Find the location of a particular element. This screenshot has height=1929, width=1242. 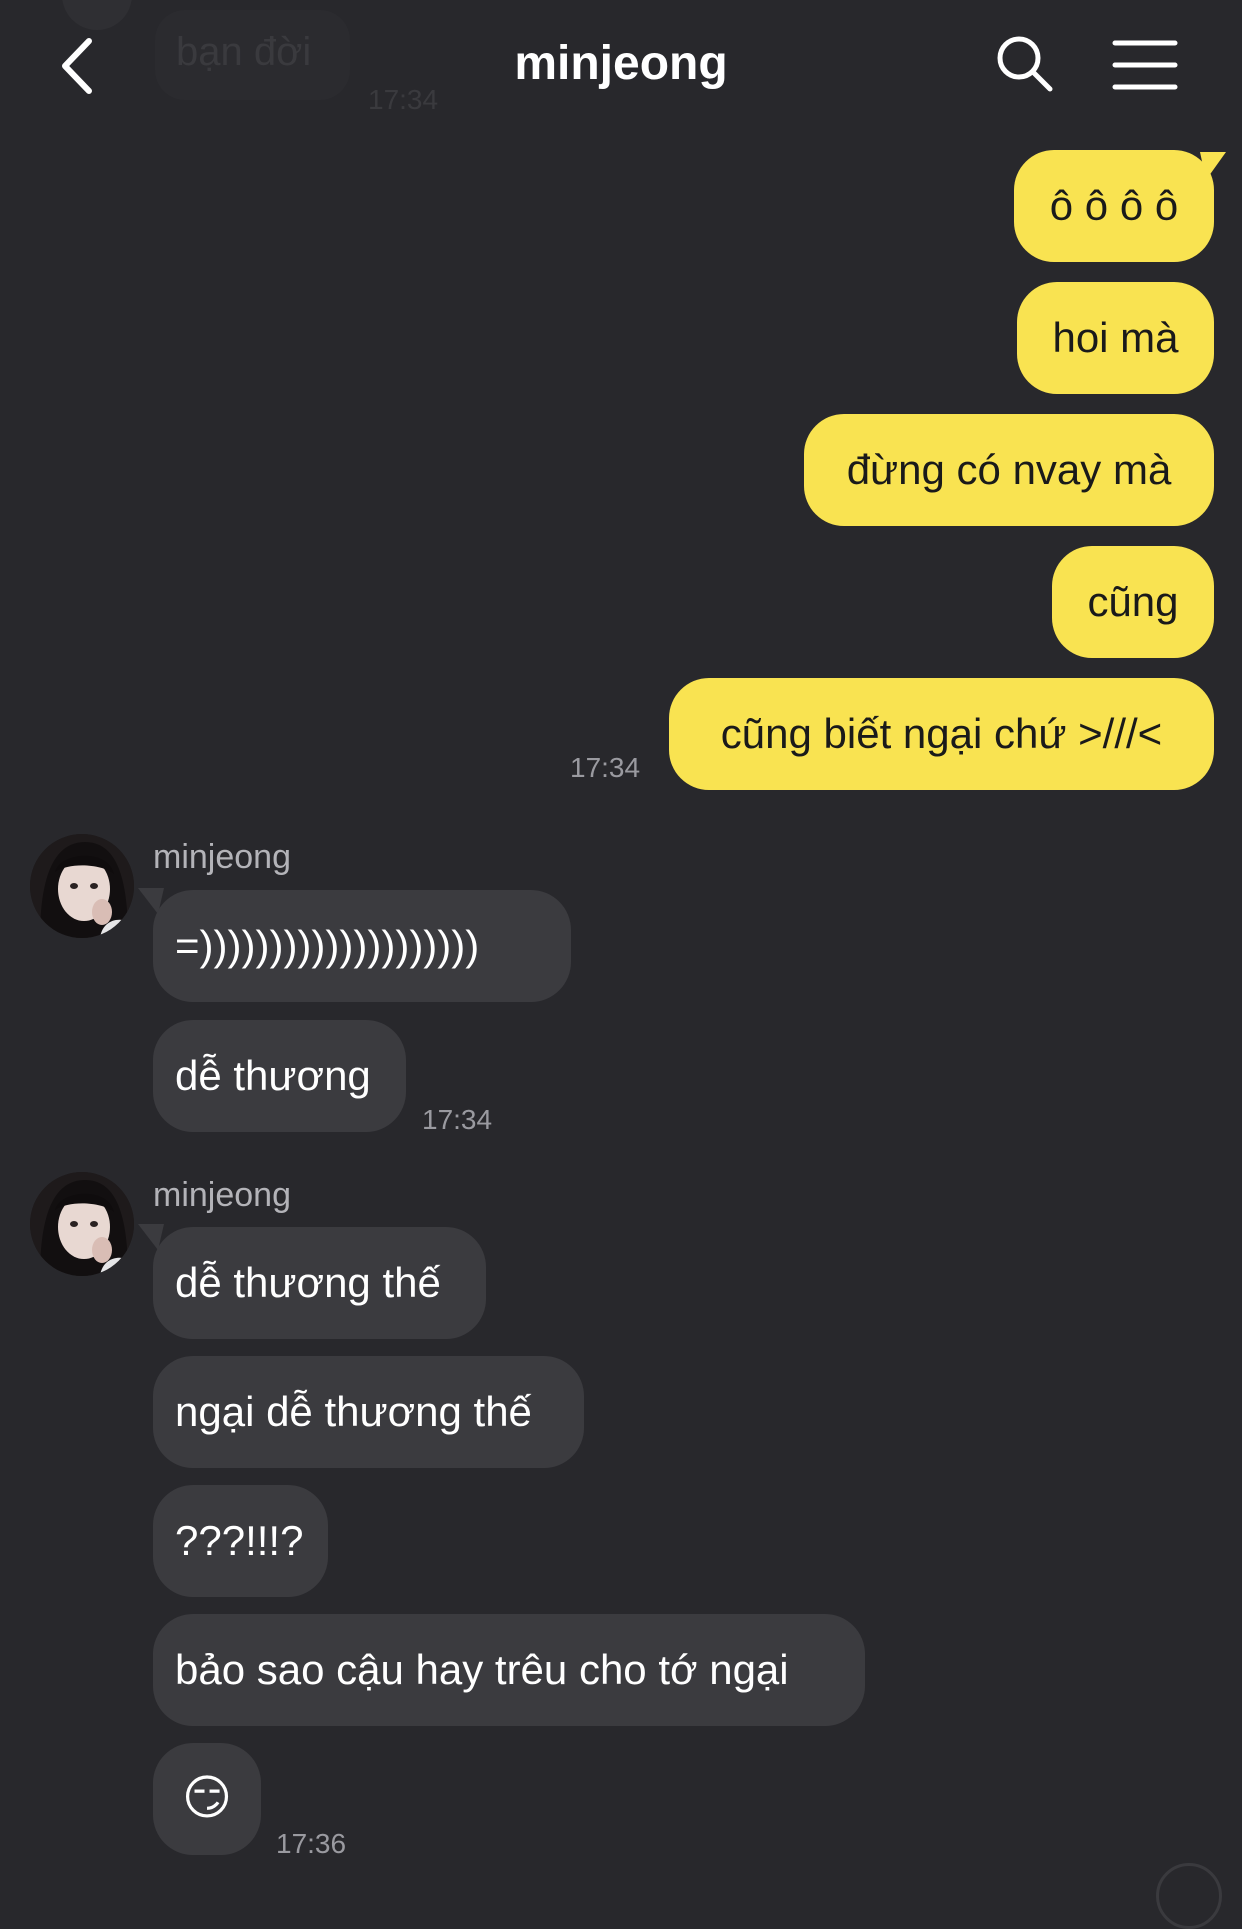

hamburger-menu-icon is located at coordinates (1145, 65).